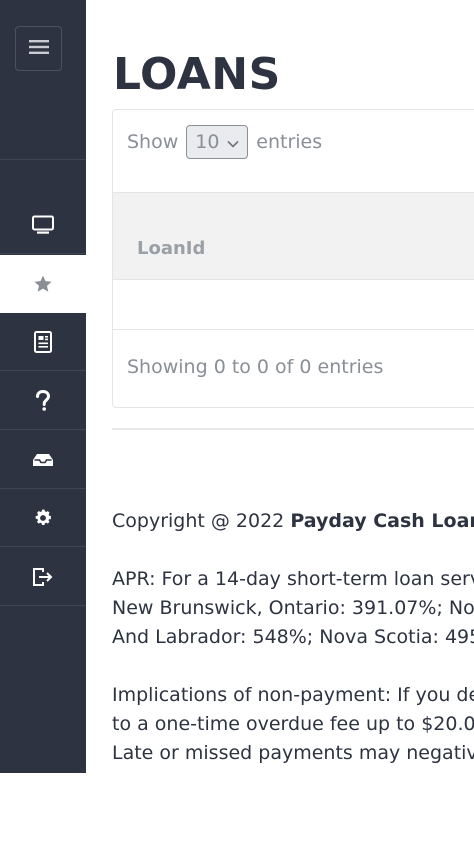 The width and height of the screenshot is (474, 847). Describe the element at coordinates (293, 695) in the screenshot. I see `nonpayment-line-1: Implications of non-payment: If you de` at that location.